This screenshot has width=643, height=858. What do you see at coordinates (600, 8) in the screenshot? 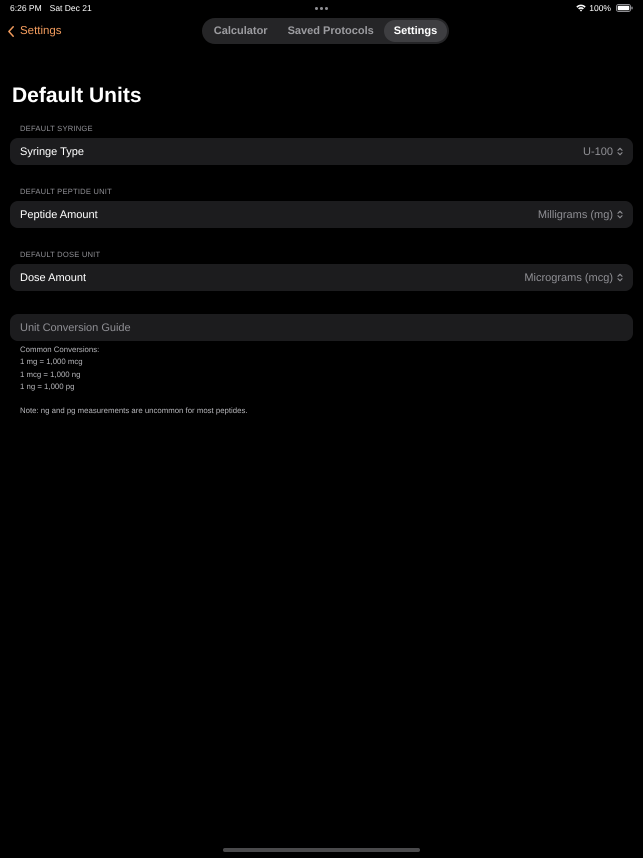
I see `battery-percent: 100%` at bounding box center [600, 8].